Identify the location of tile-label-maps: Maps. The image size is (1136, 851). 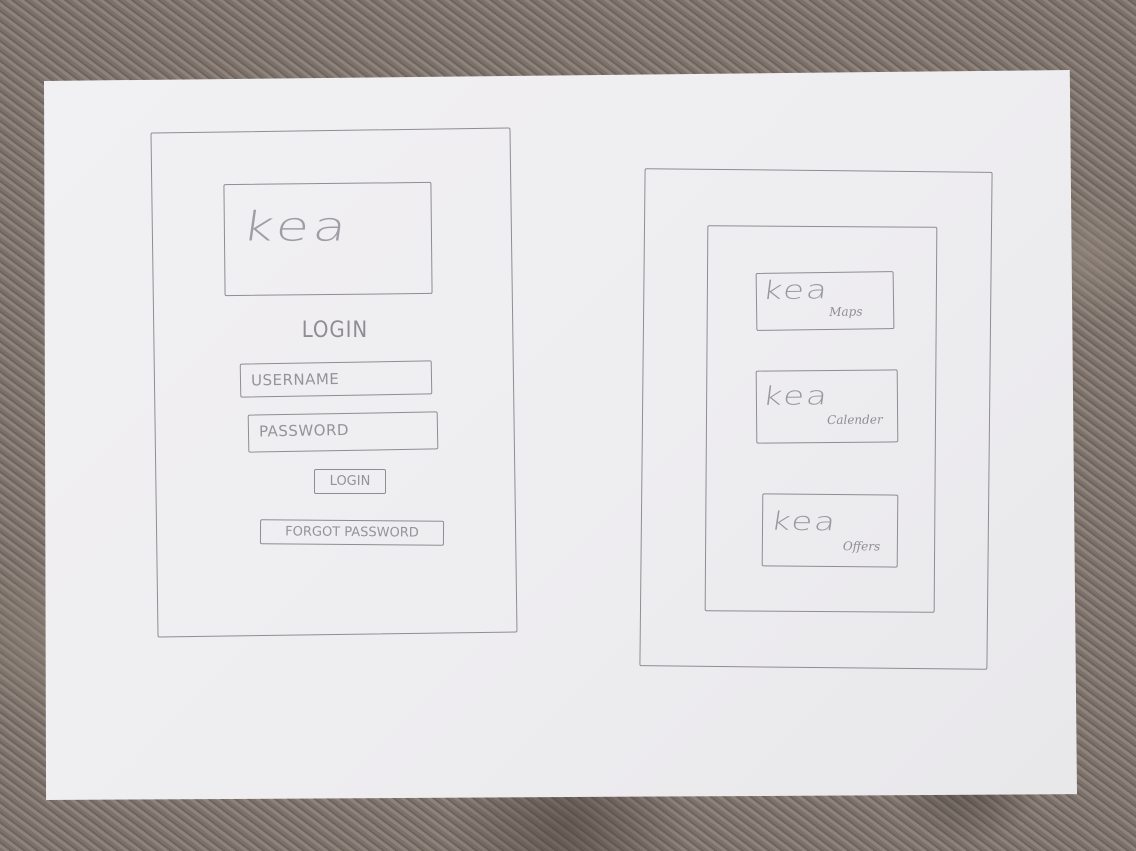
(846, 311).